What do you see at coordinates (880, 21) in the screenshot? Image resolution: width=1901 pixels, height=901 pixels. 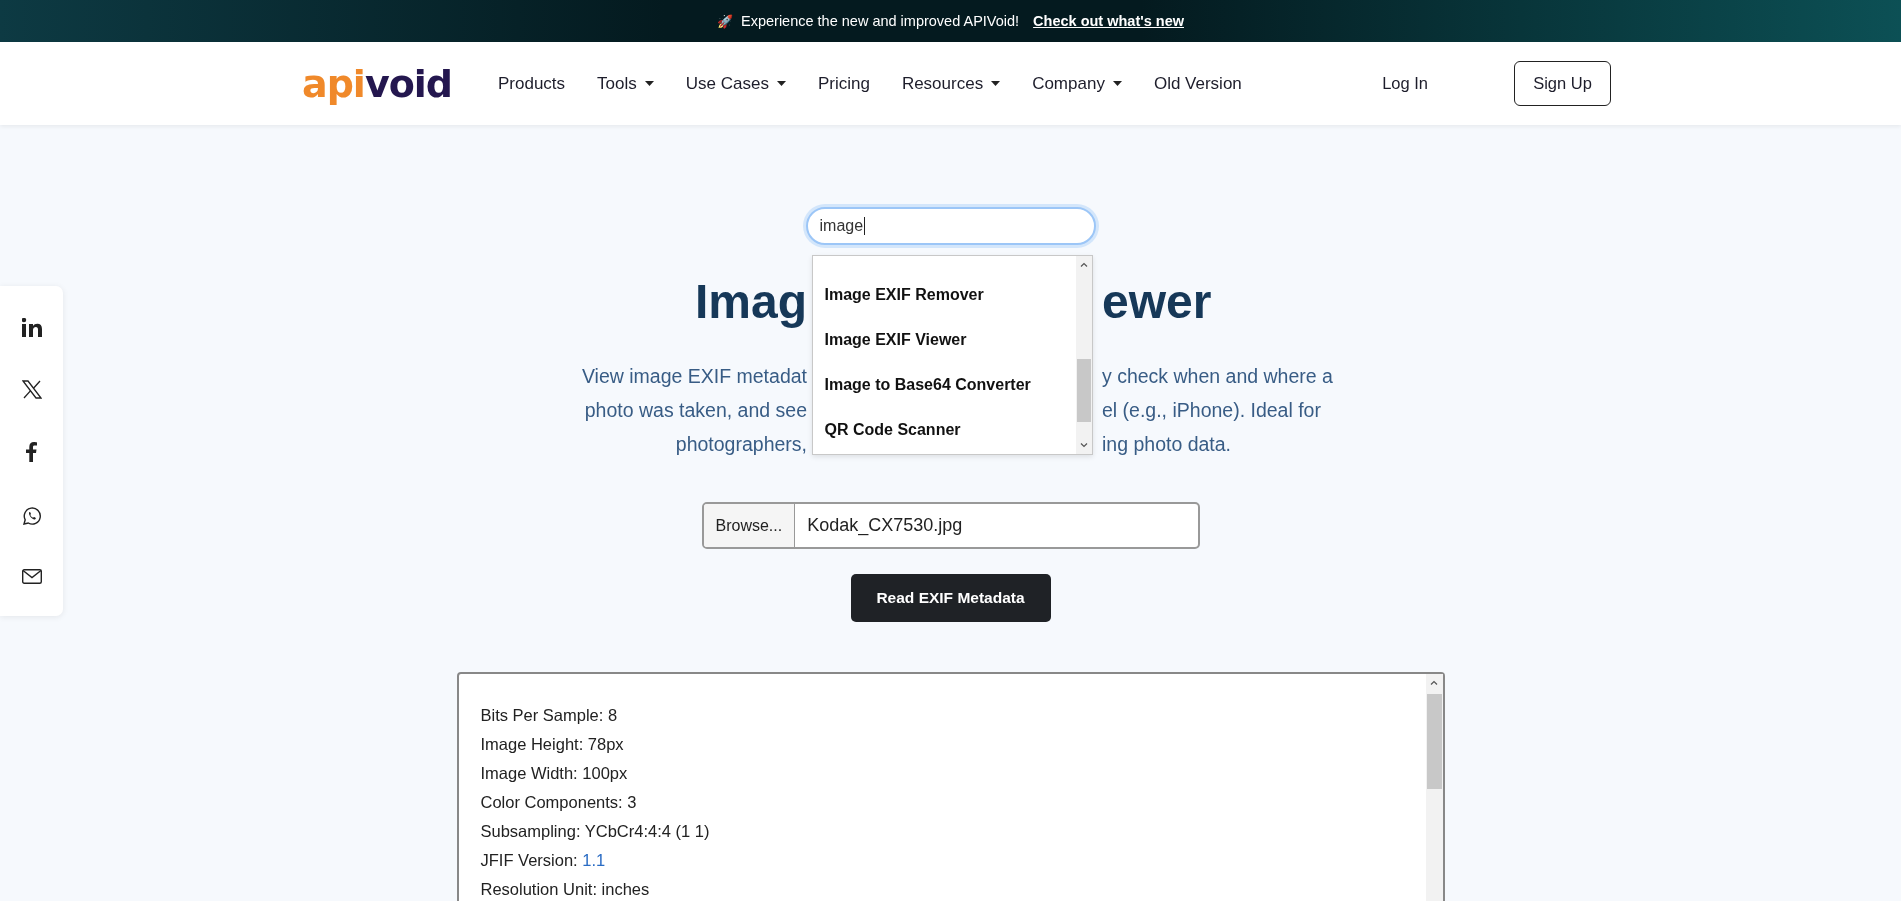 I see `banner-text: Experience the new and improved APIVoid!` at bounding box center [880, 21].